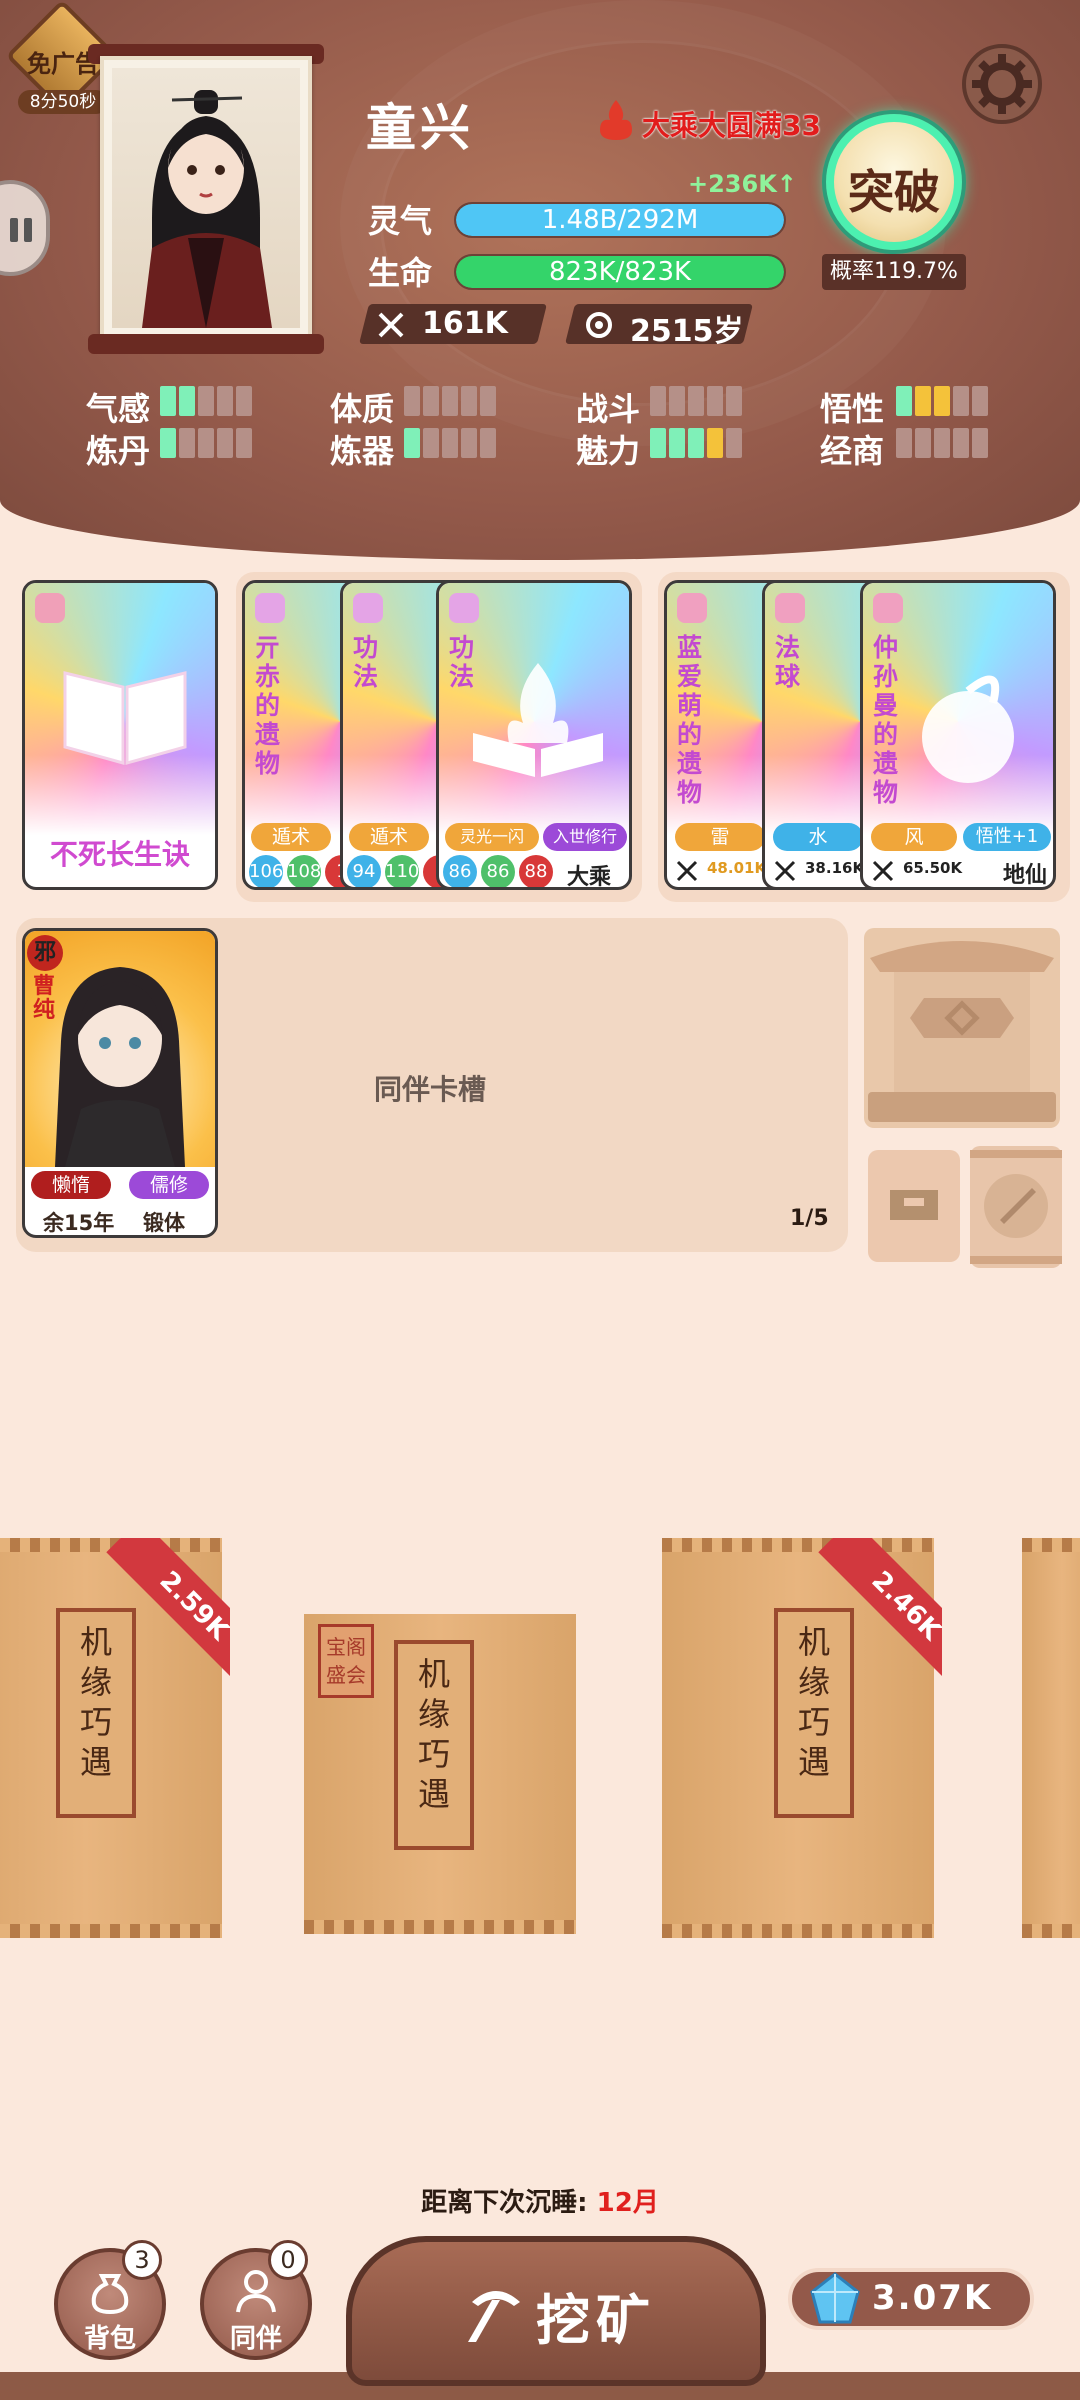 Image resolution: width=1080 pixels, height=2400 pixels. Describe the element at coordinates (809, 1218) in the screenshot. I see `companion-slot-count: 1/5` at that location.